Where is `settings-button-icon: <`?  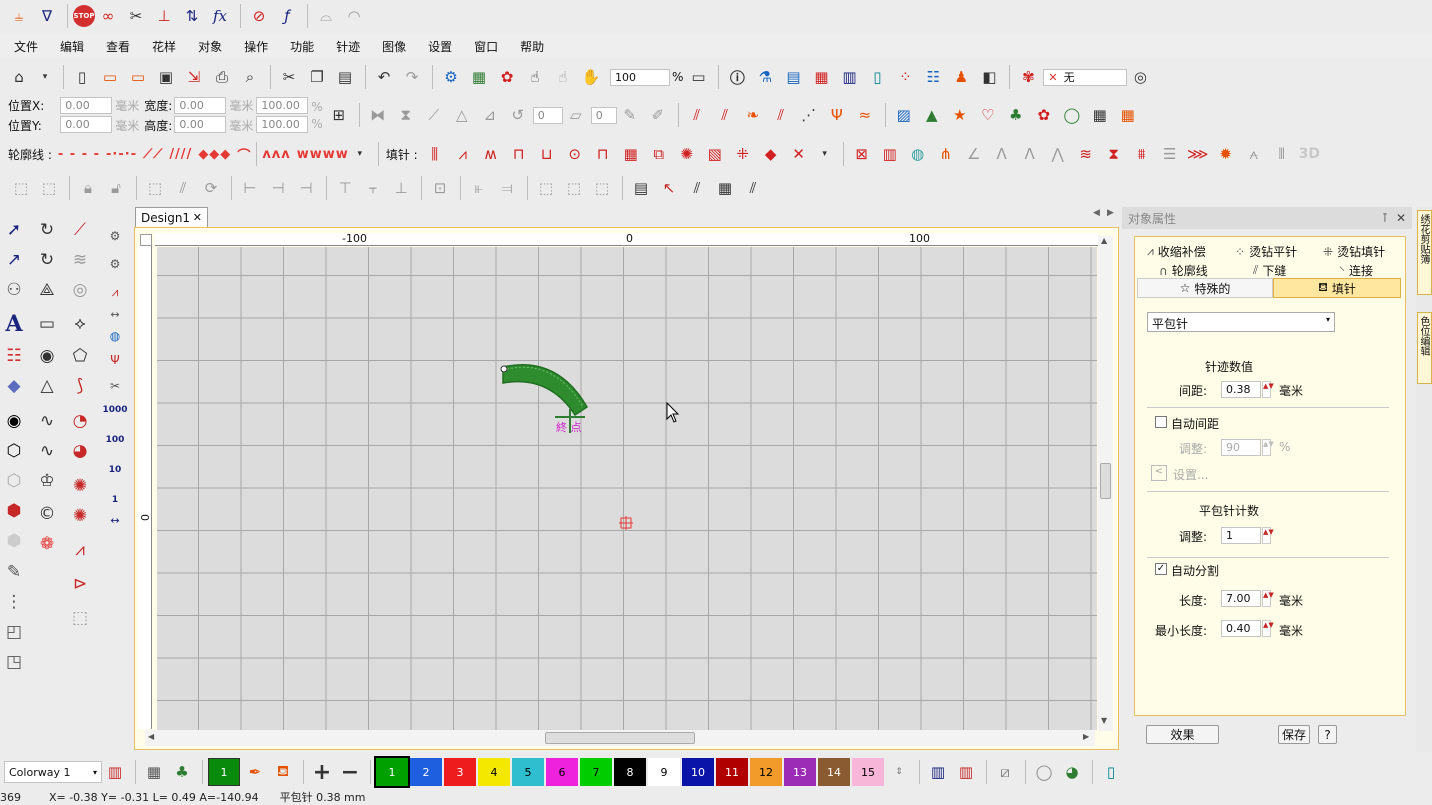
settings-button-icon: < is located at coordinates (1159, 473).